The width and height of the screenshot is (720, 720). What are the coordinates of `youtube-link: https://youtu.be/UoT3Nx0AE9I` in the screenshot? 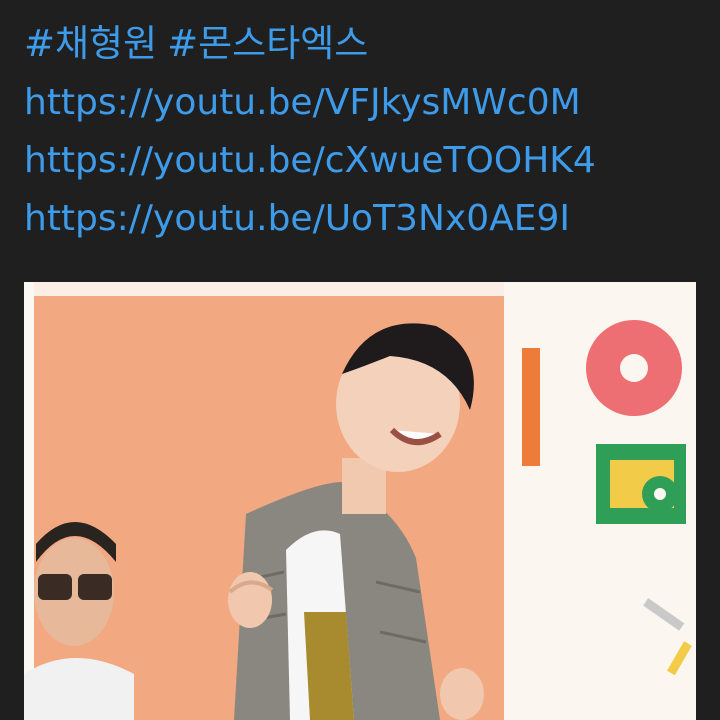 It's located at (364, 219).